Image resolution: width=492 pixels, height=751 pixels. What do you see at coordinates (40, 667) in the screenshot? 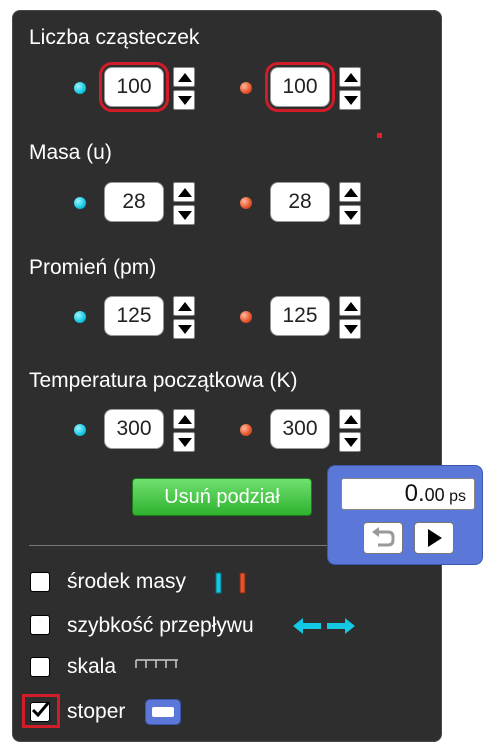
I see `scale-checkbox` at bounding box center [40, 667].